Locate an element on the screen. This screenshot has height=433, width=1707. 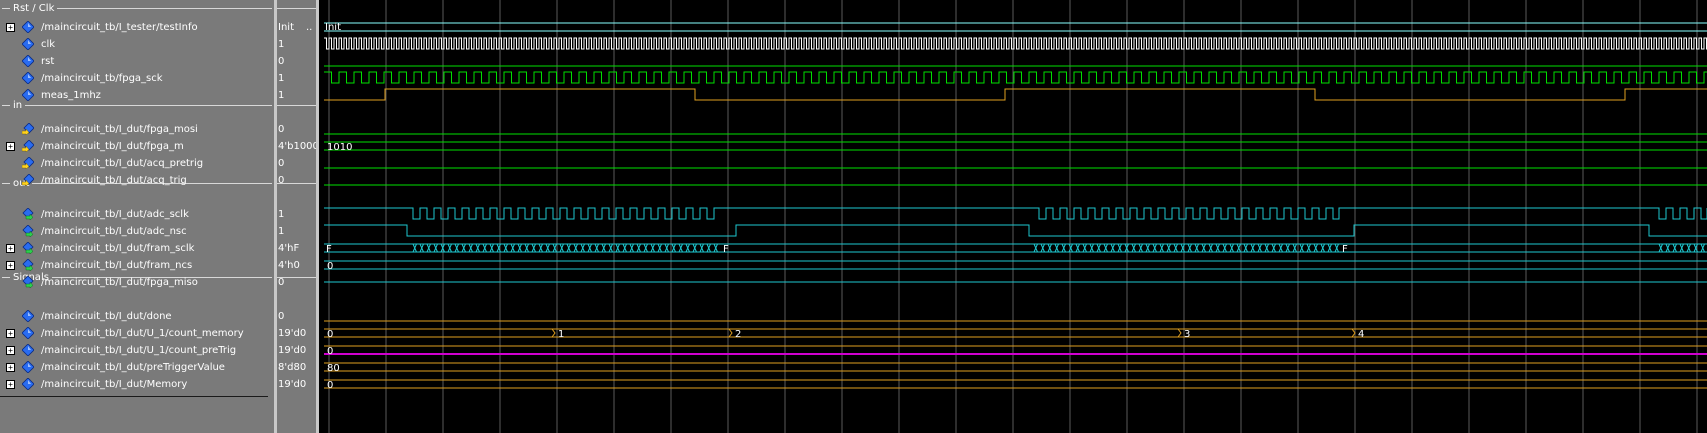
signal-row: /maincircuit_tb/I_dut/done is located at coordinates (137, 316).